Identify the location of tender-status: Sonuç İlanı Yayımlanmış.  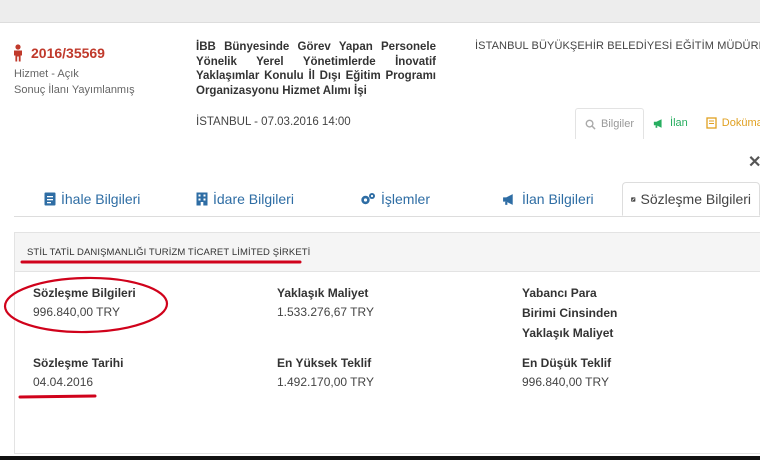
(74, 90).